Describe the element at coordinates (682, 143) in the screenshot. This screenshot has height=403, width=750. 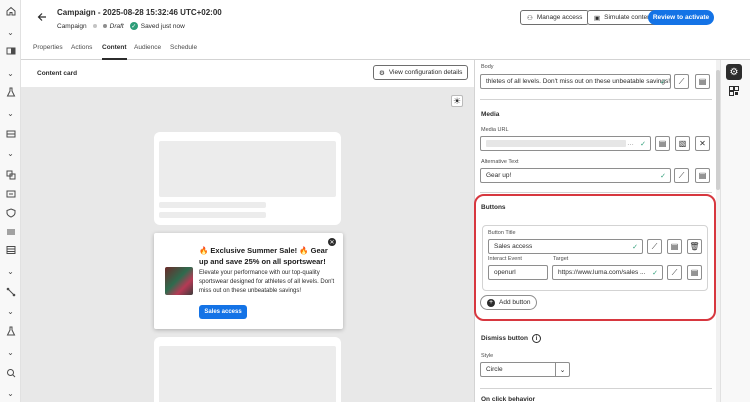
I see `asset-picker-icon: ▧` at that location.